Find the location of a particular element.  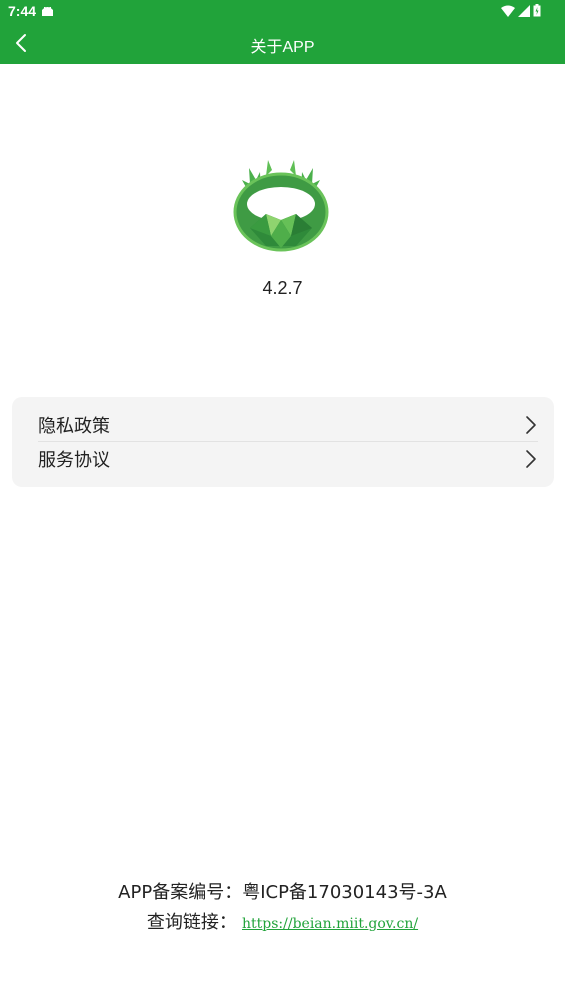

service-agreement-item: 服务协议 is located at coordinates (288, 458).